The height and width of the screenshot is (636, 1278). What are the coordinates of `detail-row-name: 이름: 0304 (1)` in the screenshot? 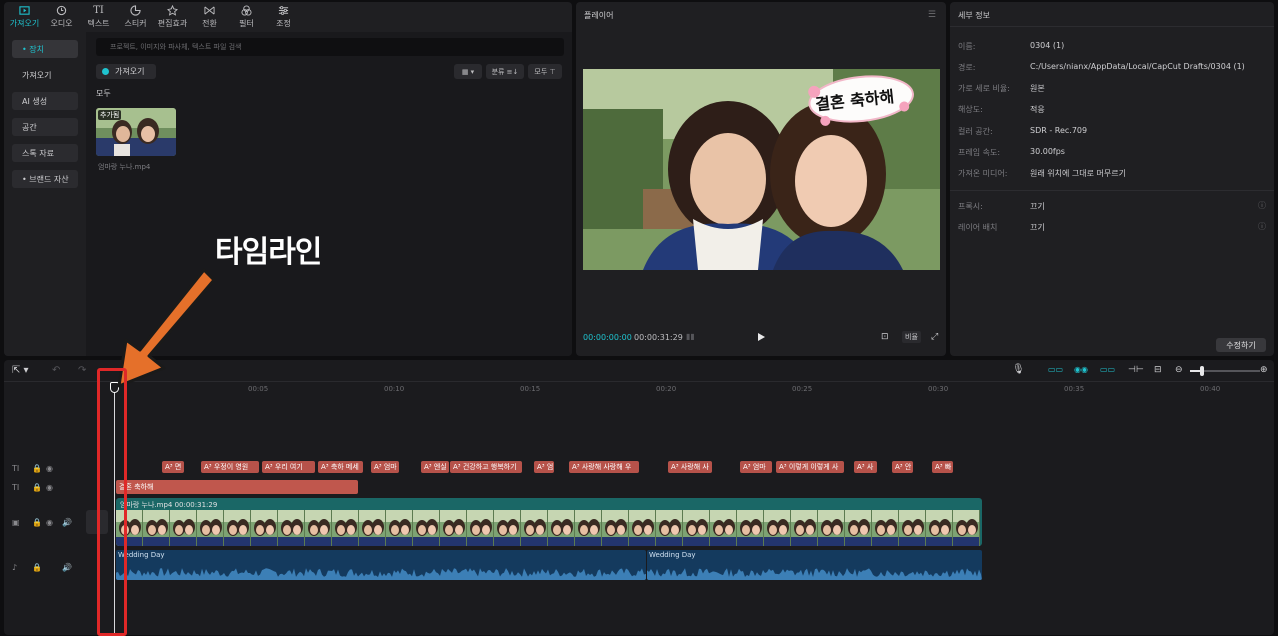 It's located at (1011, 46).